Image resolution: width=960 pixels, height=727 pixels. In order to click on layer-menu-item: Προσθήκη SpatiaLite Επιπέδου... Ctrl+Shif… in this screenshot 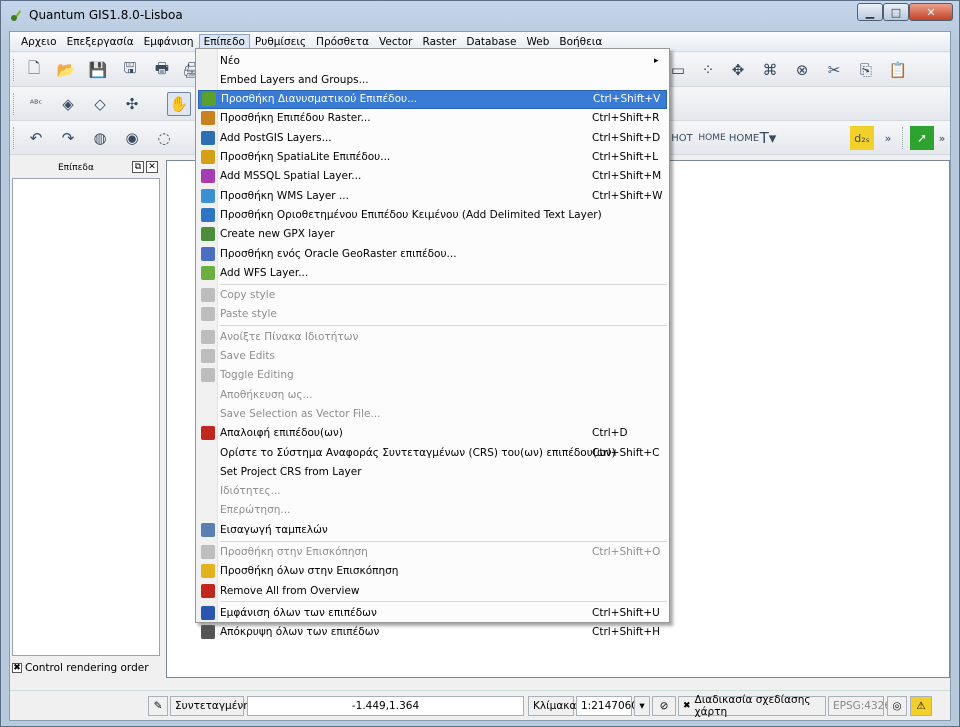, I will do `click(432, 157)`.